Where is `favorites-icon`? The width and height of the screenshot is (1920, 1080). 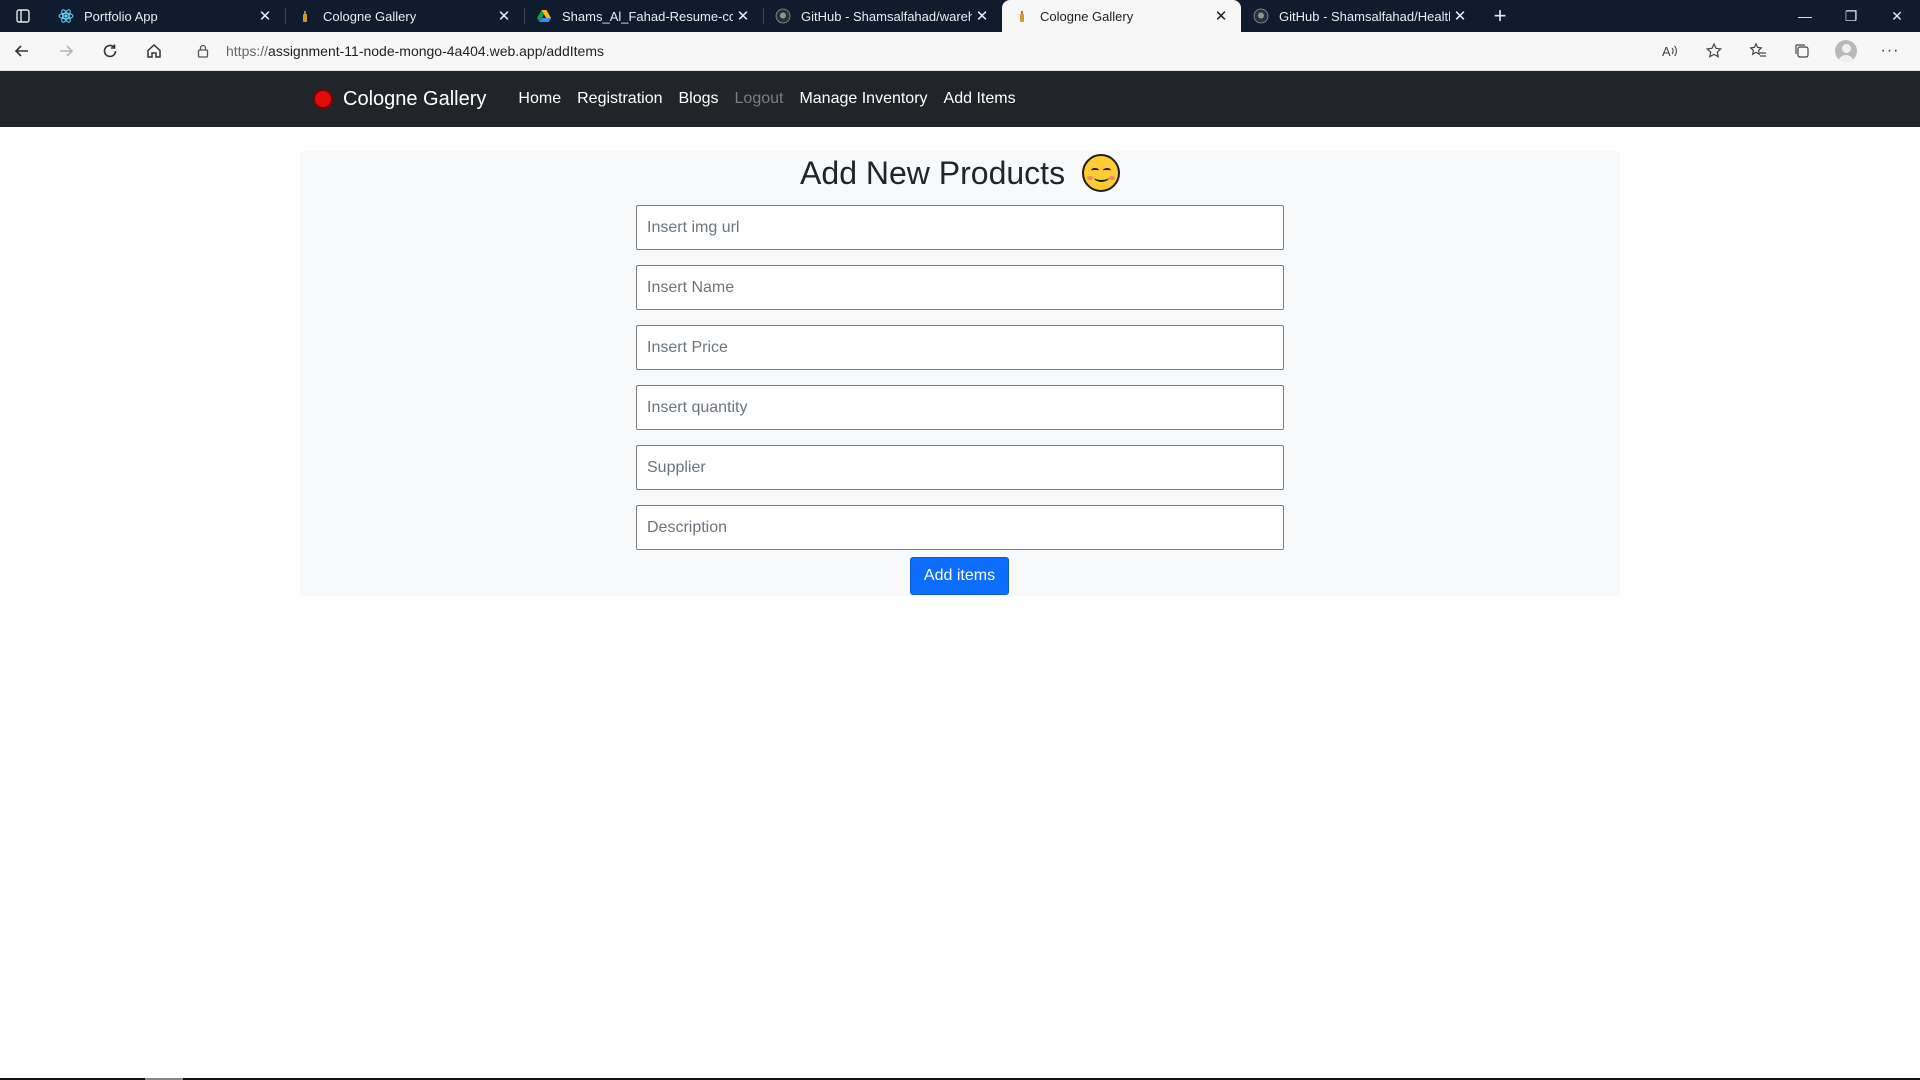 favorites-icon is located at coordinates (1757, 49).